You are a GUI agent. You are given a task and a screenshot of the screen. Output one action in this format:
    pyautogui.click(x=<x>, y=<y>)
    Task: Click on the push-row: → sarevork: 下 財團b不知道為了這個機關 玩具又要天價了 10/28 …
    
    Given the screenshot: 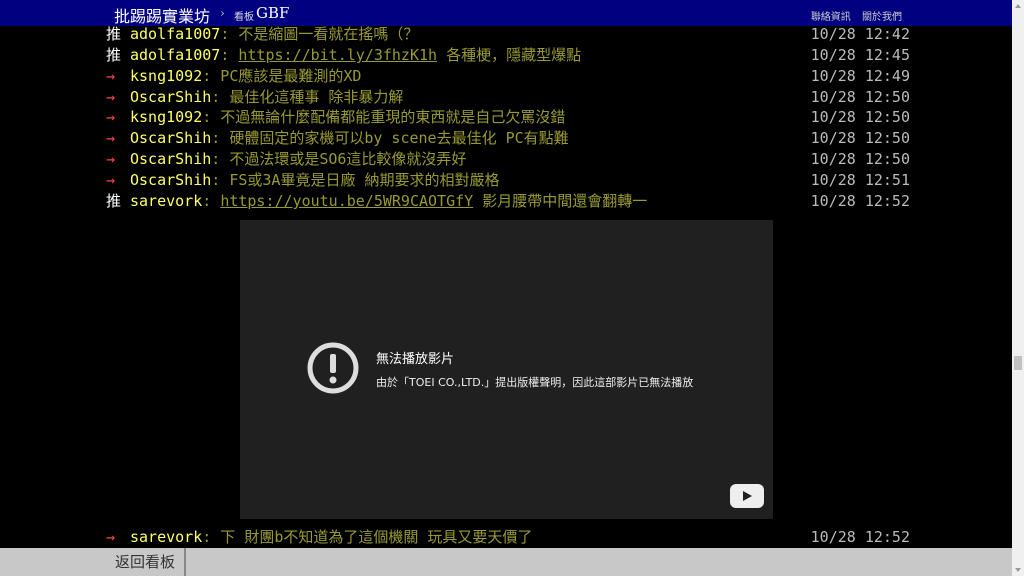 What is the action you would take?
    pyautogui.click(x=508, y=537)
    